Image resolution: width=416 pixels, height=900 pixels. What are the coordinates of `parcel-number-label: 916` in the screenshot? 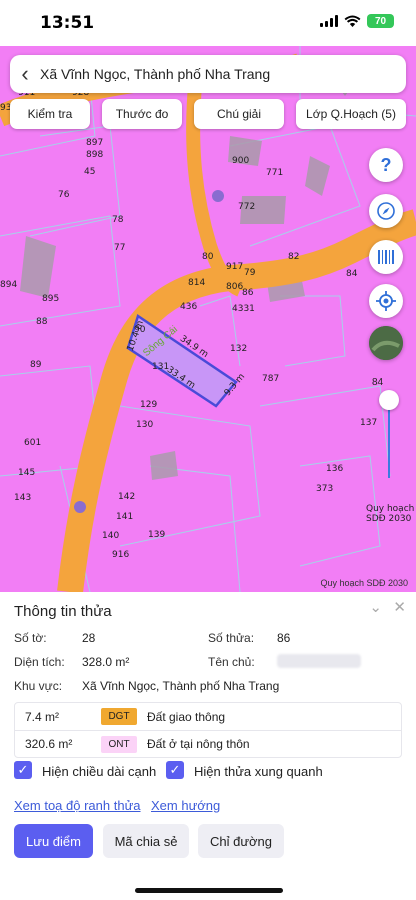 It's located at (121, 555).